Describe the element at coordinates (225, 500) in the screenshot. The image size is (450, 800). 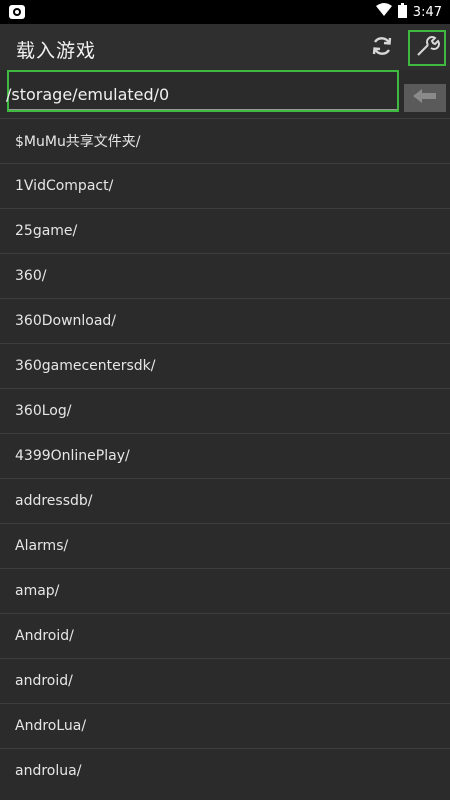
I see `list-item: addressdb/` at that location.